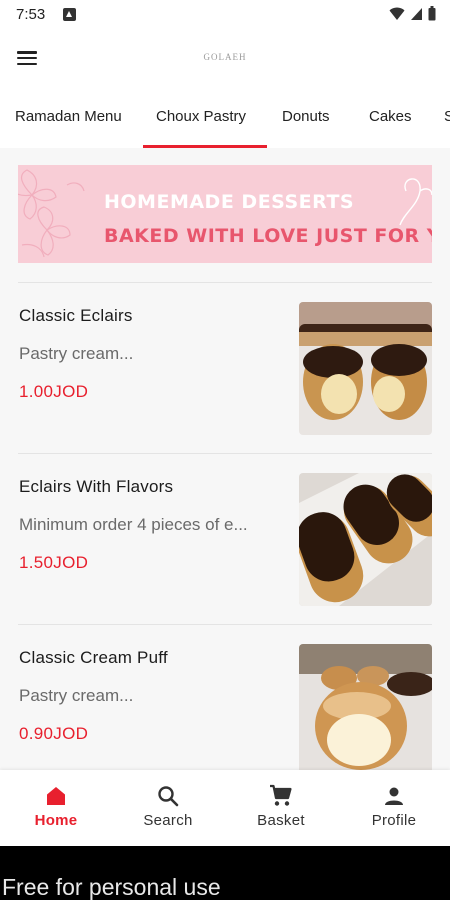 Image resolution: width=450 pixels, height=900 pixels. I want to click on home-icon, so click(56, 796).